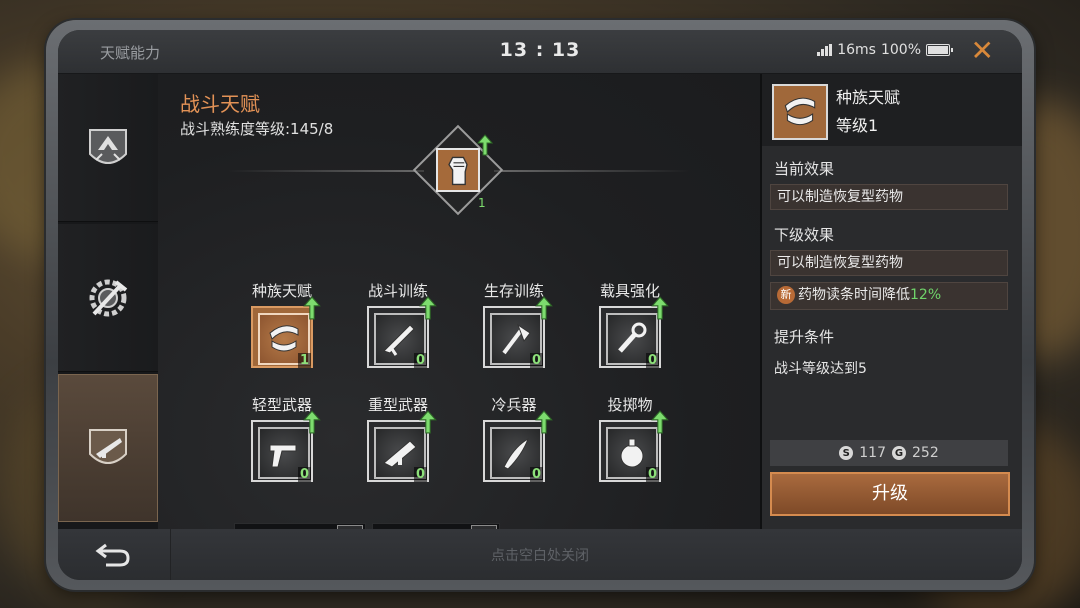 Image resolution: width=1080 pixels, height=608 pixels. Describe the element at coordinates (326, 171) in the screenshot. I see `divider-left` at that location.